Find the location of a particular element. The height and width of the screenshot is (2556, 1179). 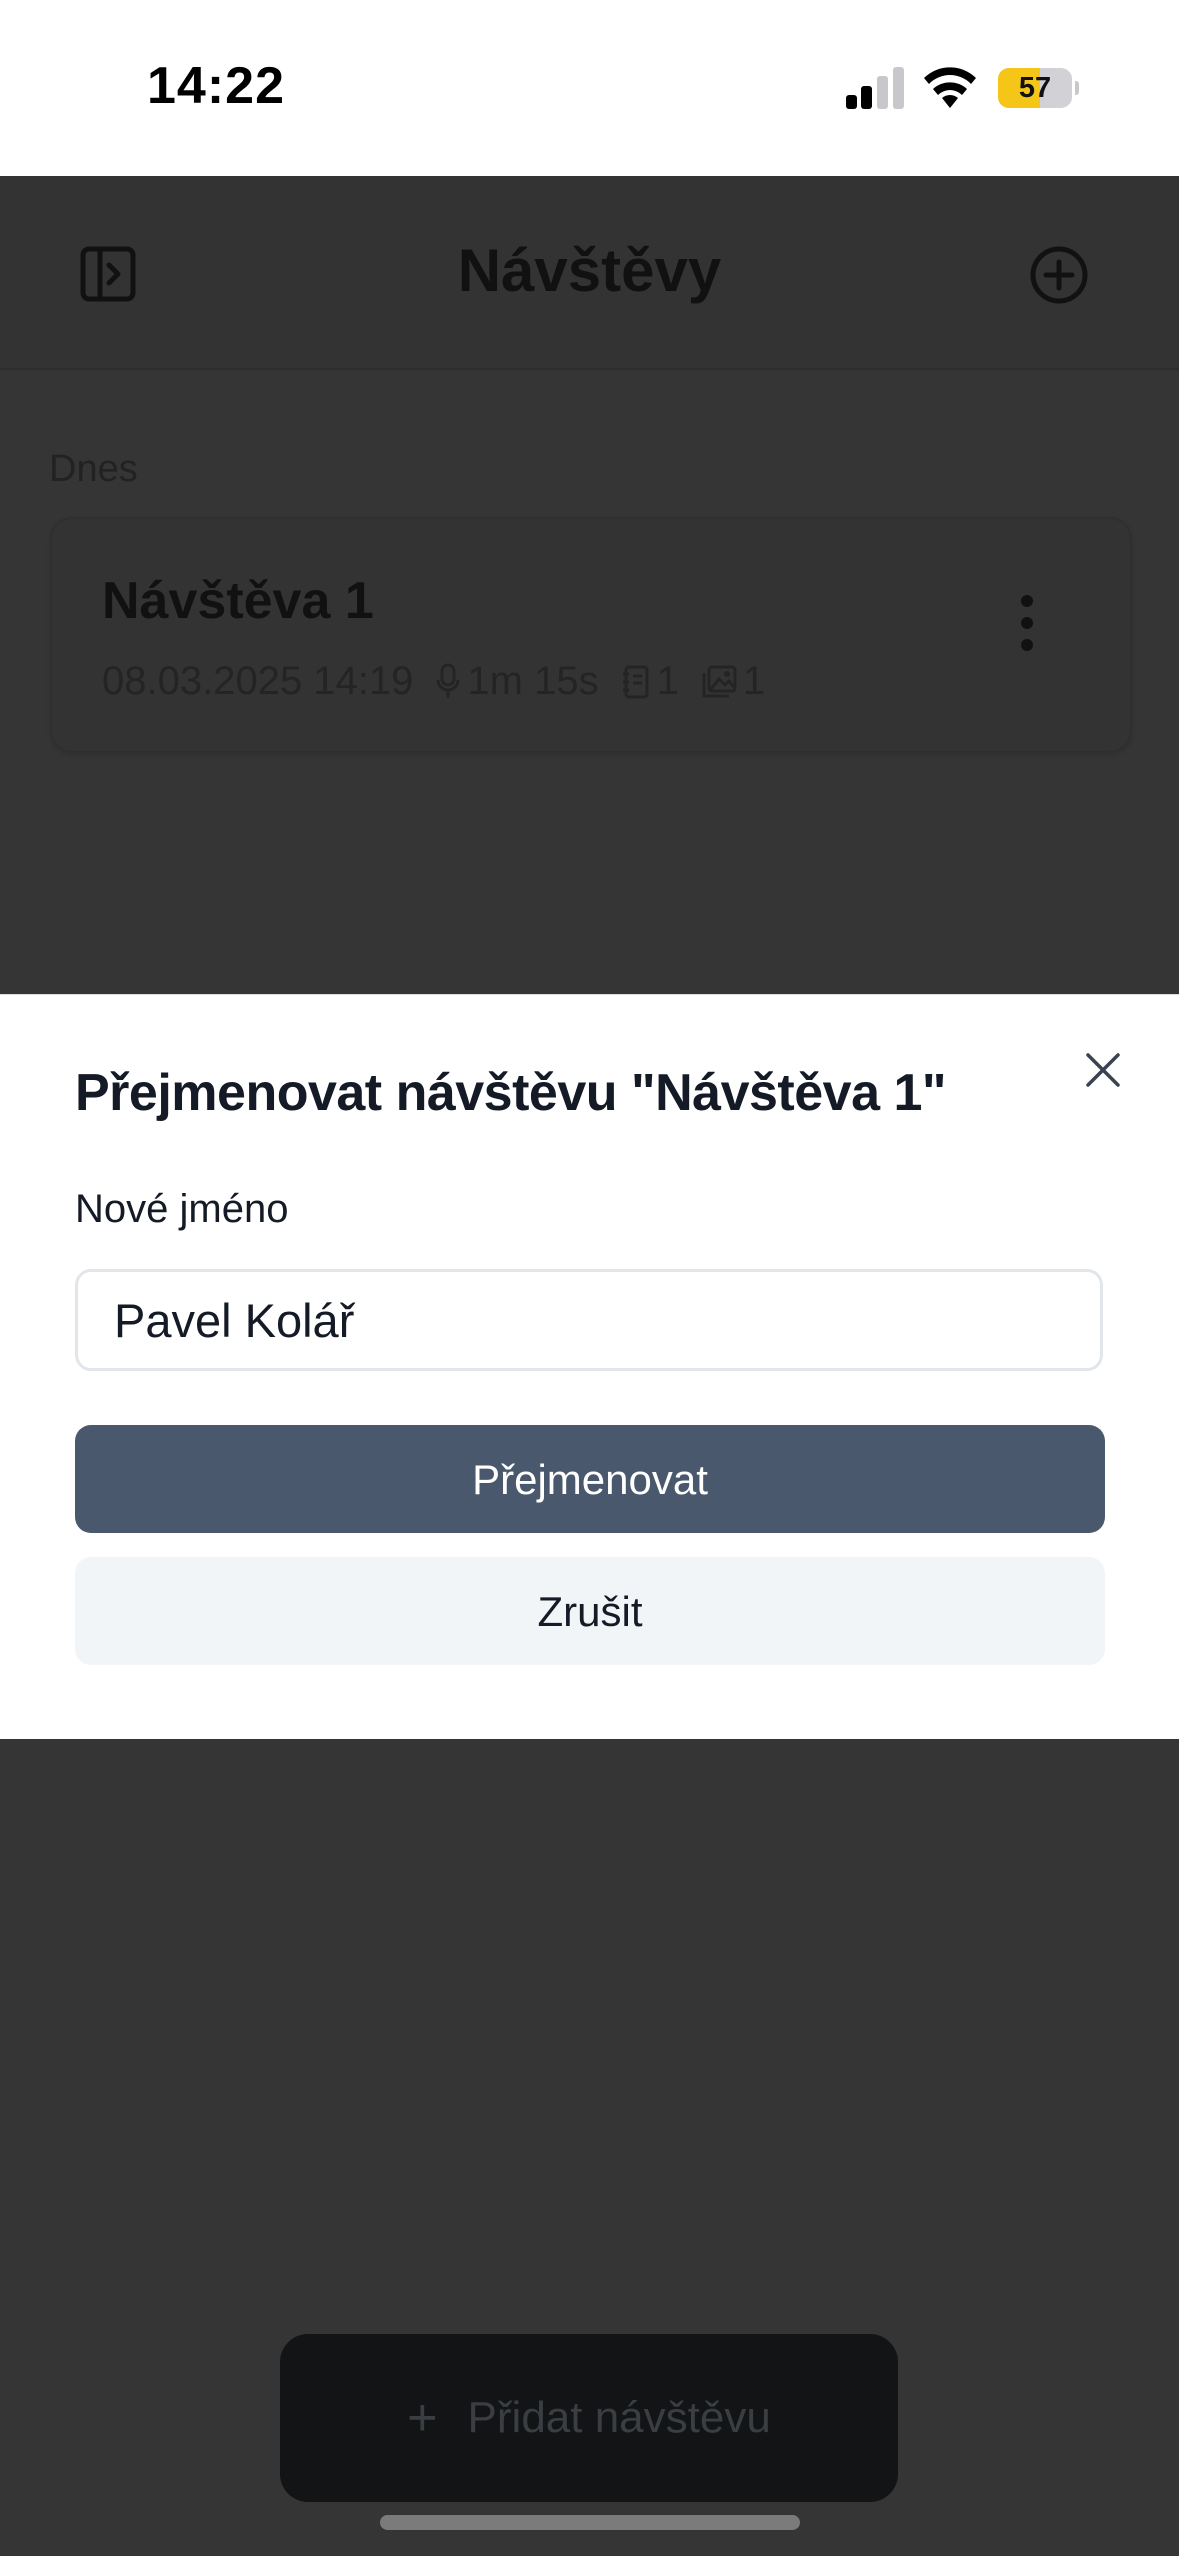

visit-images-count: 1 is located at coordinates (754, 681).